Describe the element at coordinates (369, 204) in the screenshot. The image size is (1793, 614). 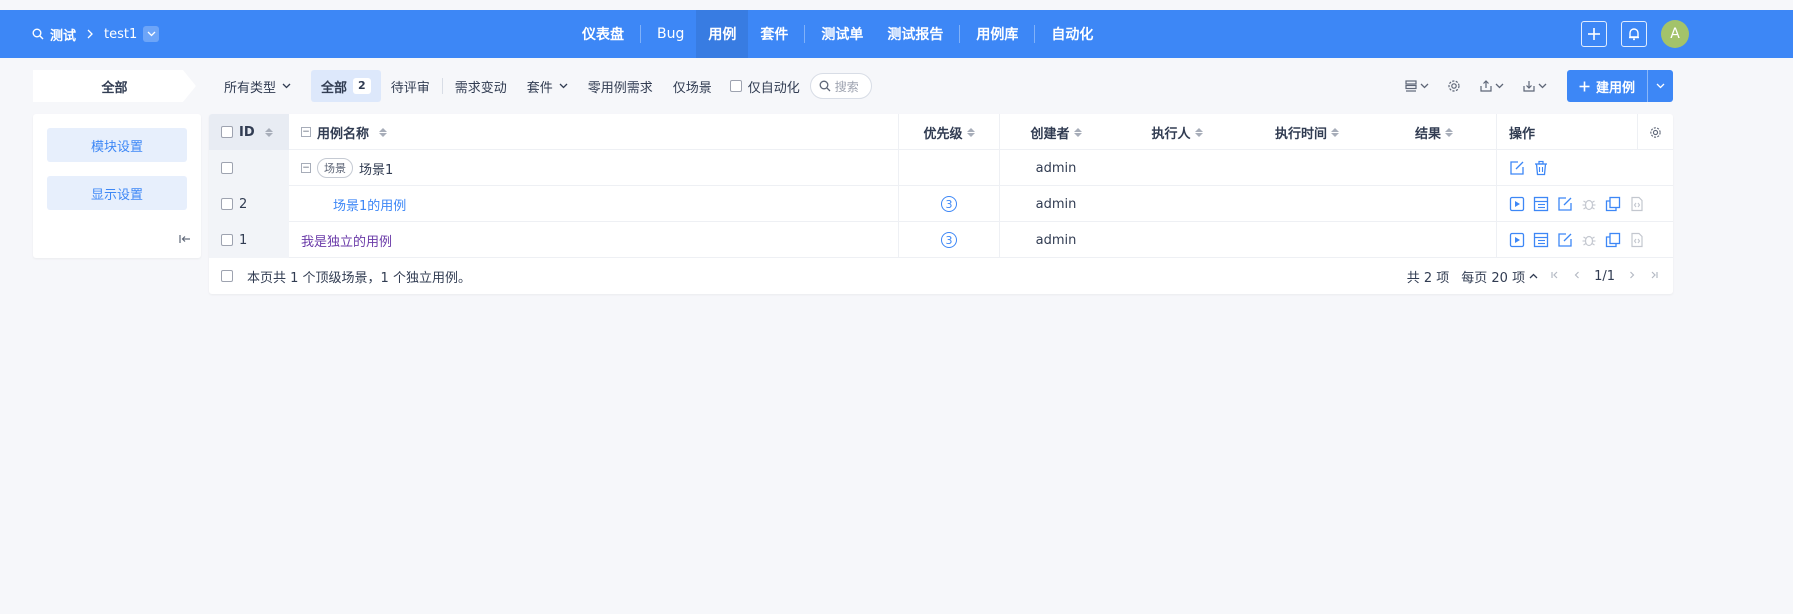
I see `case-title-link: 场景1的用例` at that location.